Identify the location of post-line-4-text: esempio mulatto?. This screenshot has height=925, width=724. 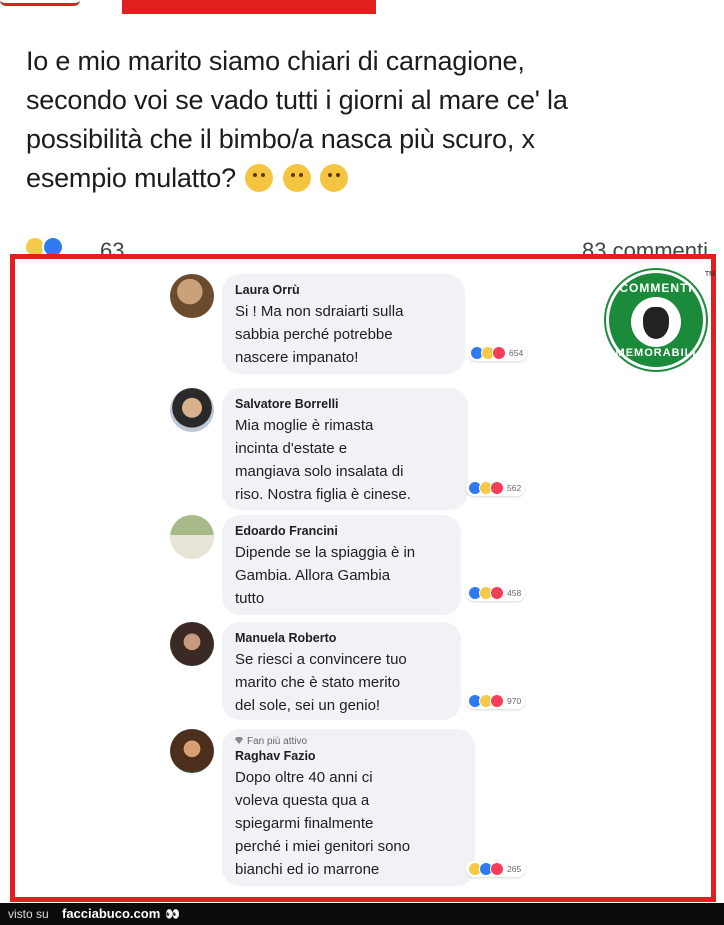
(131, 178).